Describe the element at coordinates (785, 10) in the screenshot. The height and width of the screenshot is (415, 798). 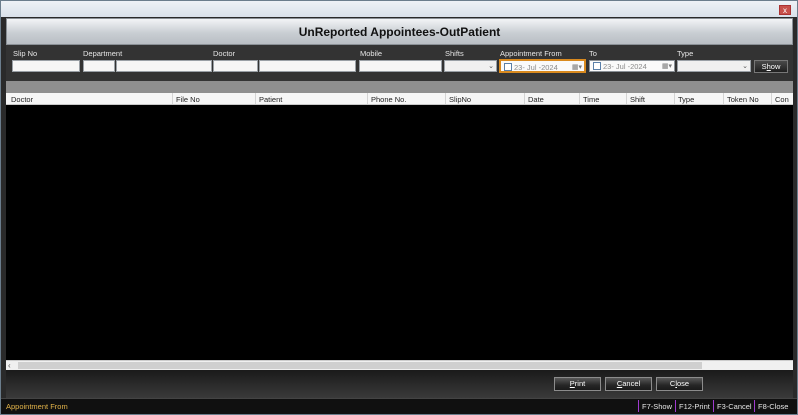
I see `close-icon: x` at that location.